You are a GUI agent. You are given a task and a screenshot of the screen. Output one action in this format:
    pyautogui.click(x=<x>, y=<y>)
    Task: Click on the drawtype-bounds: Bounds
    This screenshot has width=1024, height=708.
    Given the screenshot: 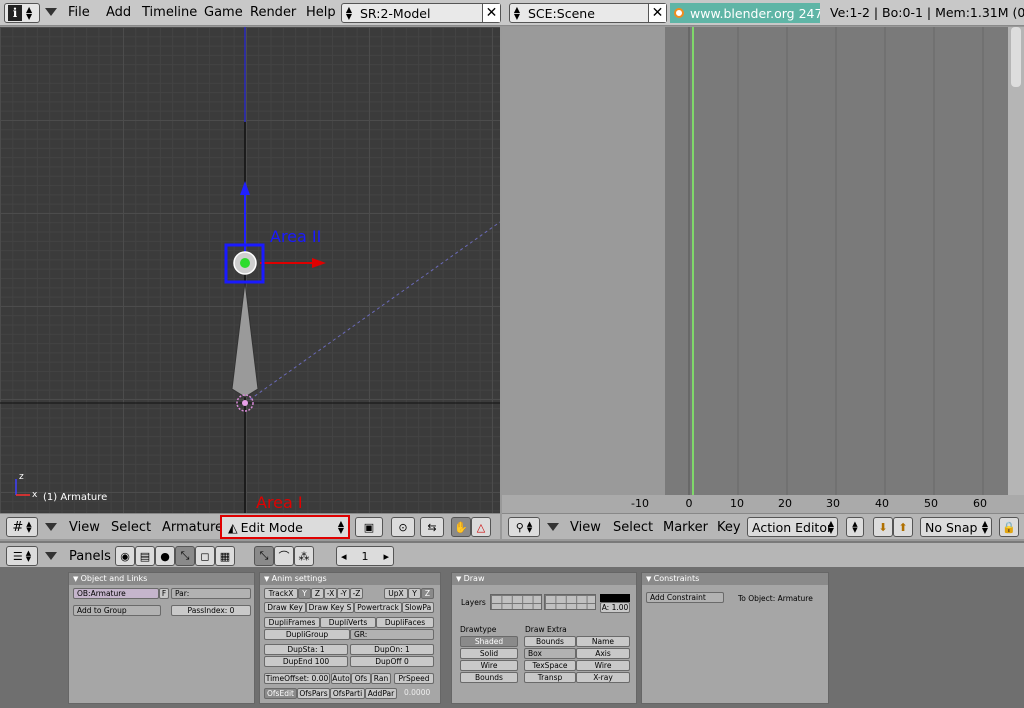 What is the action you would take?
    pyautogui.click(x=489, y=677)
    